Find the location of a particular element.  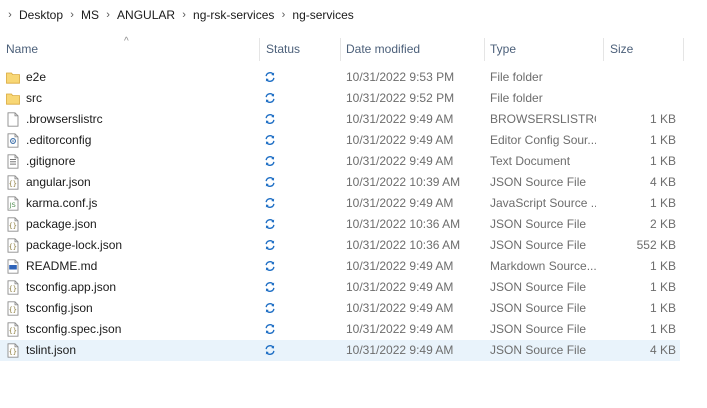

file-name: tsconfig.spec.json is located at coordinates (74, 329).